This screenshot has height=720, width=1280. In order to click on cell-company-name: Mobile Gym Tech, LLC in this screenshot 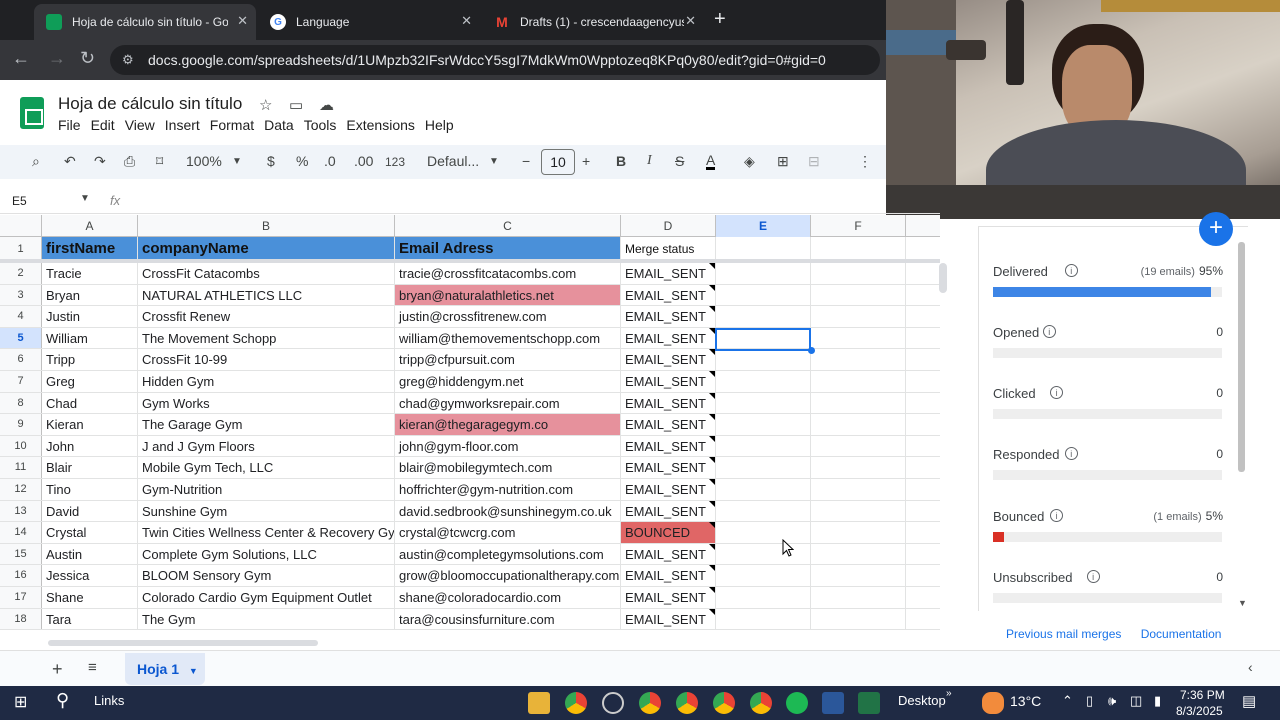, I will do `click(266, 467)`.